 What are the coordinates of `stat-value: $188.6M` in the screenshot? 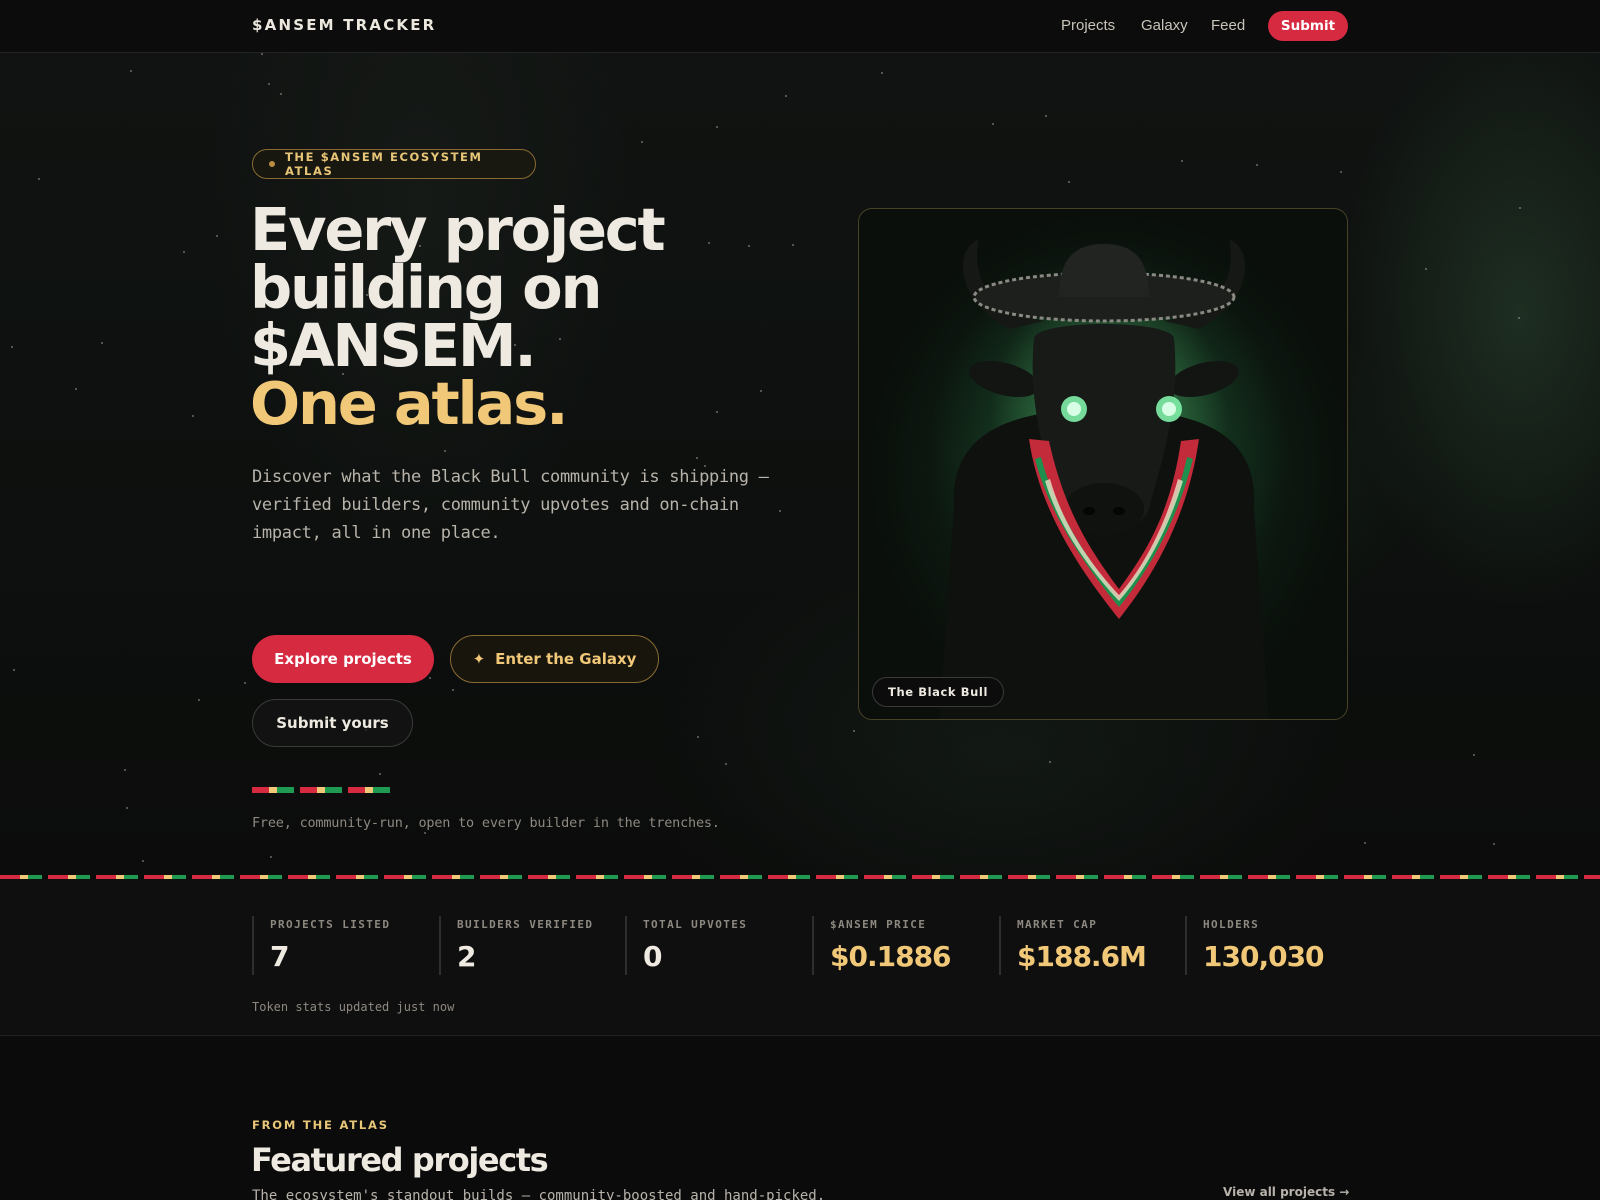 It's located at (1082, 956).